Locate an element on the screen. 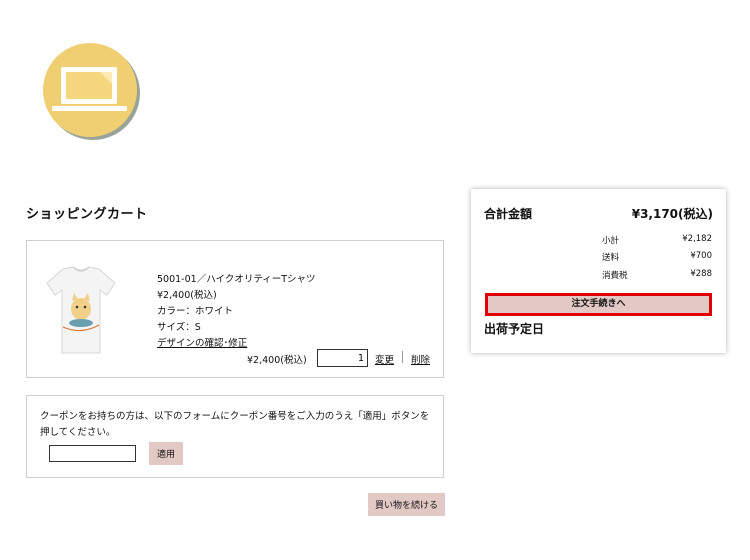 This screenshot has height=560, width=750. shipping-value: ¥700 is located at coordinates (701, 256).